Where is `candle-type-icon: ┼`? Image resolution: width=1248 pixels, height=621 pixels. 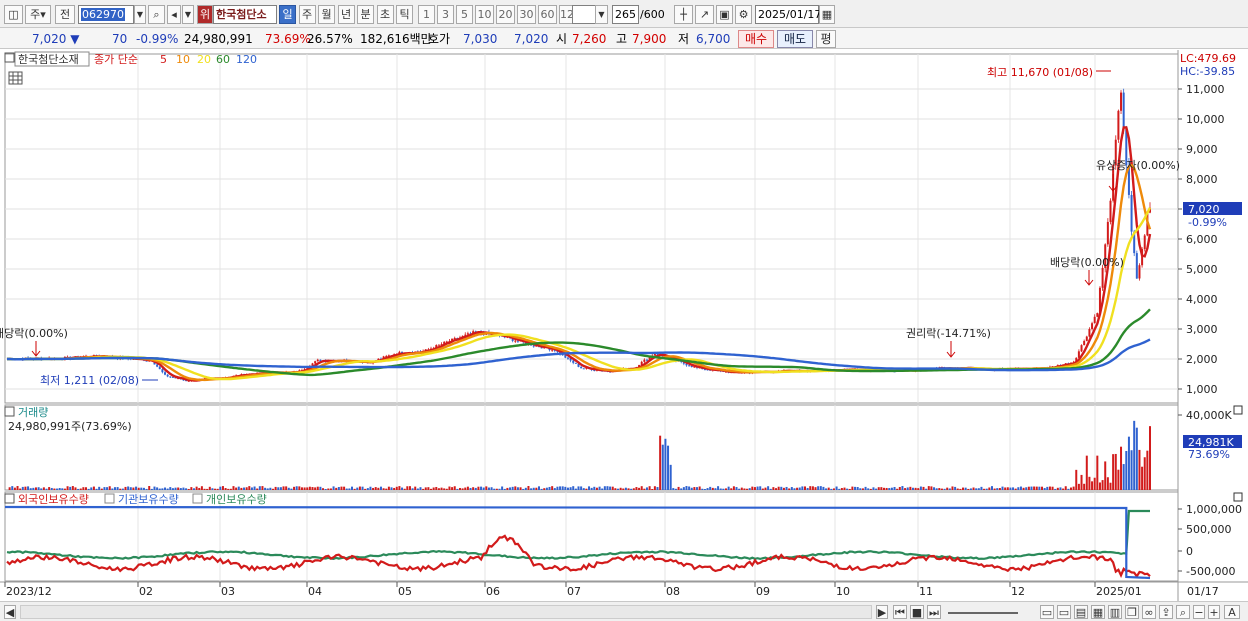
candle-type-icon: ┼ is located at coordinates (683, 14).